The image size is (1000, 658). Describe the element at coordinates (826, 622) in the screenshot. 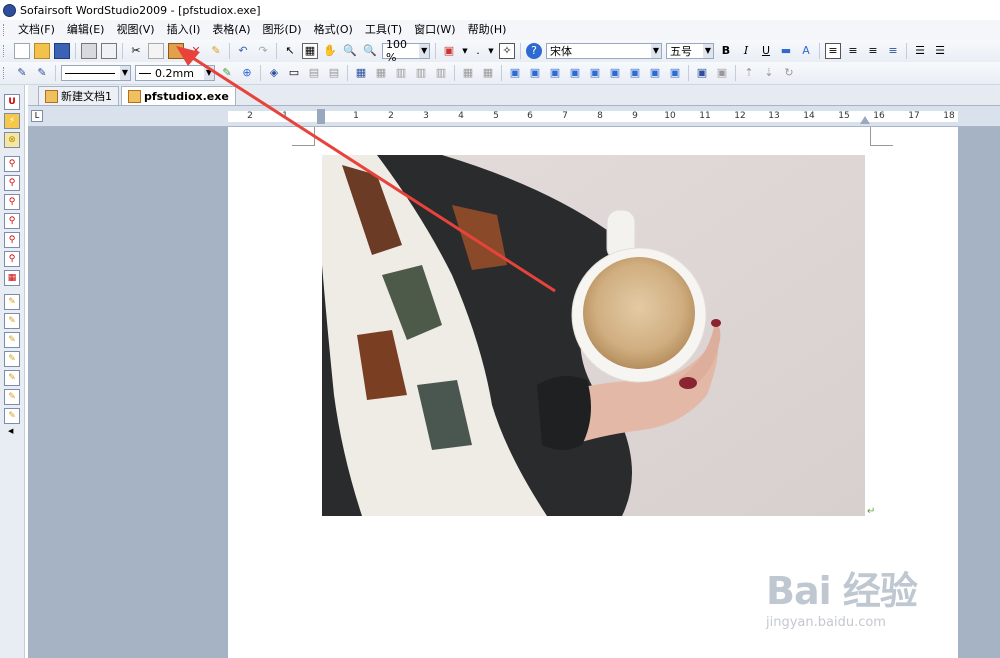

I see `watermark-sub: jingyan.baidu.com` at that location.